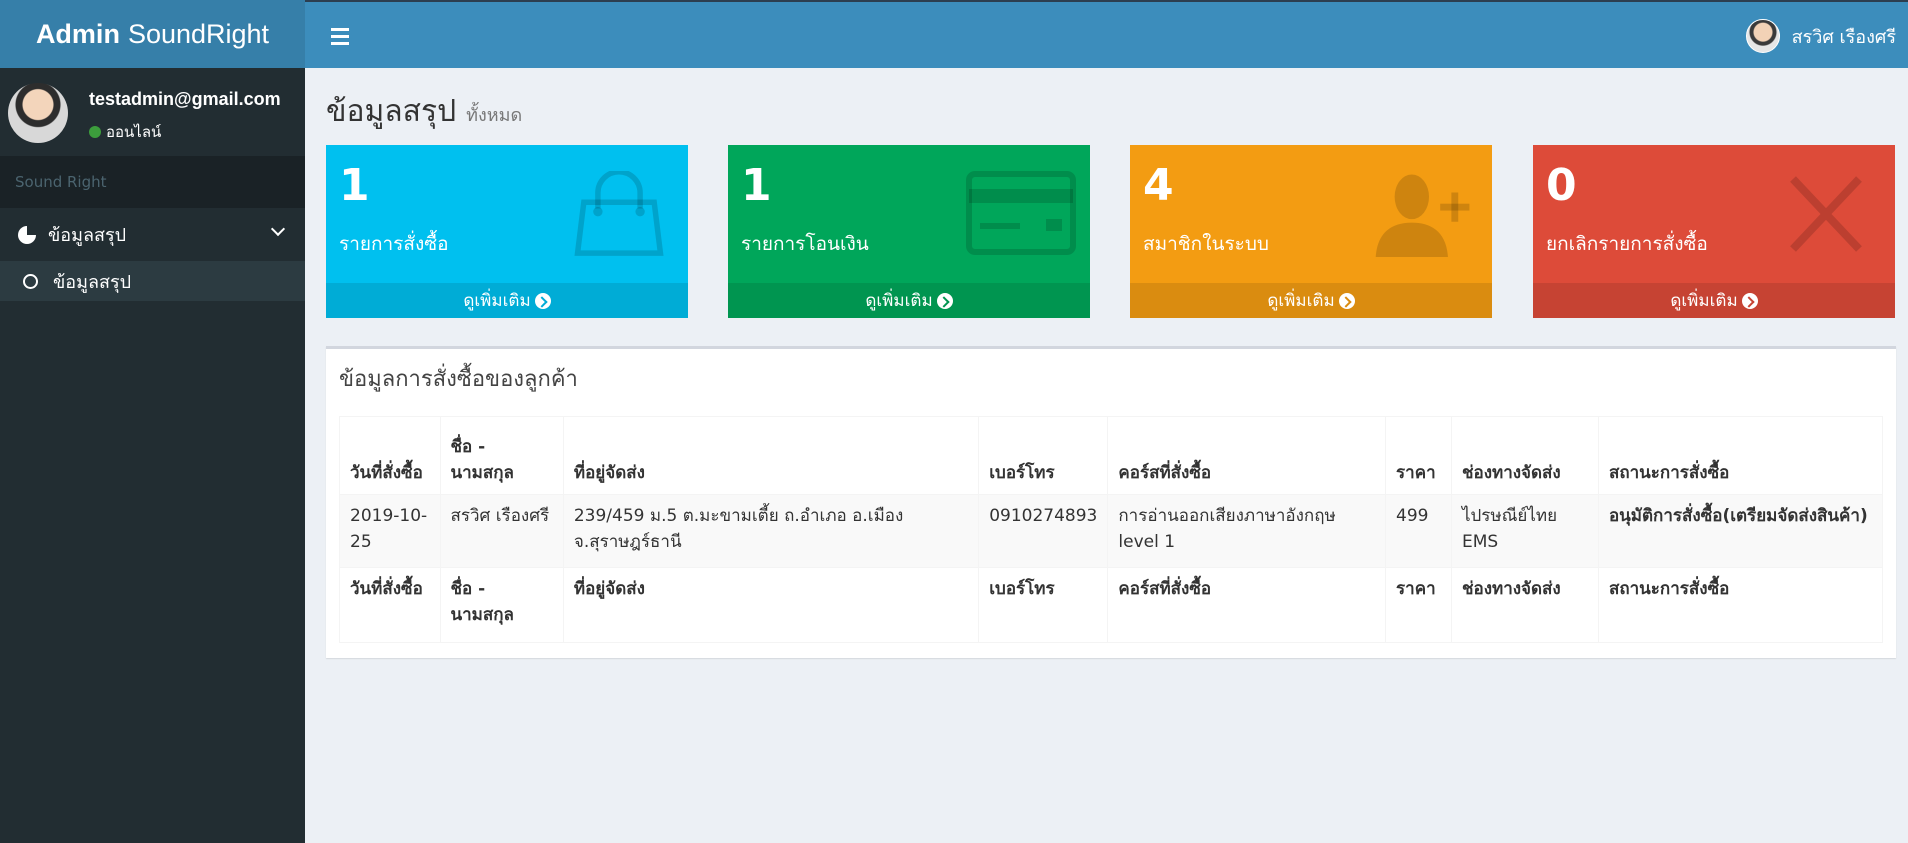 This screenshot has height=843, width=1908. What do you see at coordinates (501, 531) in the screenshot?
I see `customer-name: สรวิศ เรืองศรี` at bounding box center [501, 531].